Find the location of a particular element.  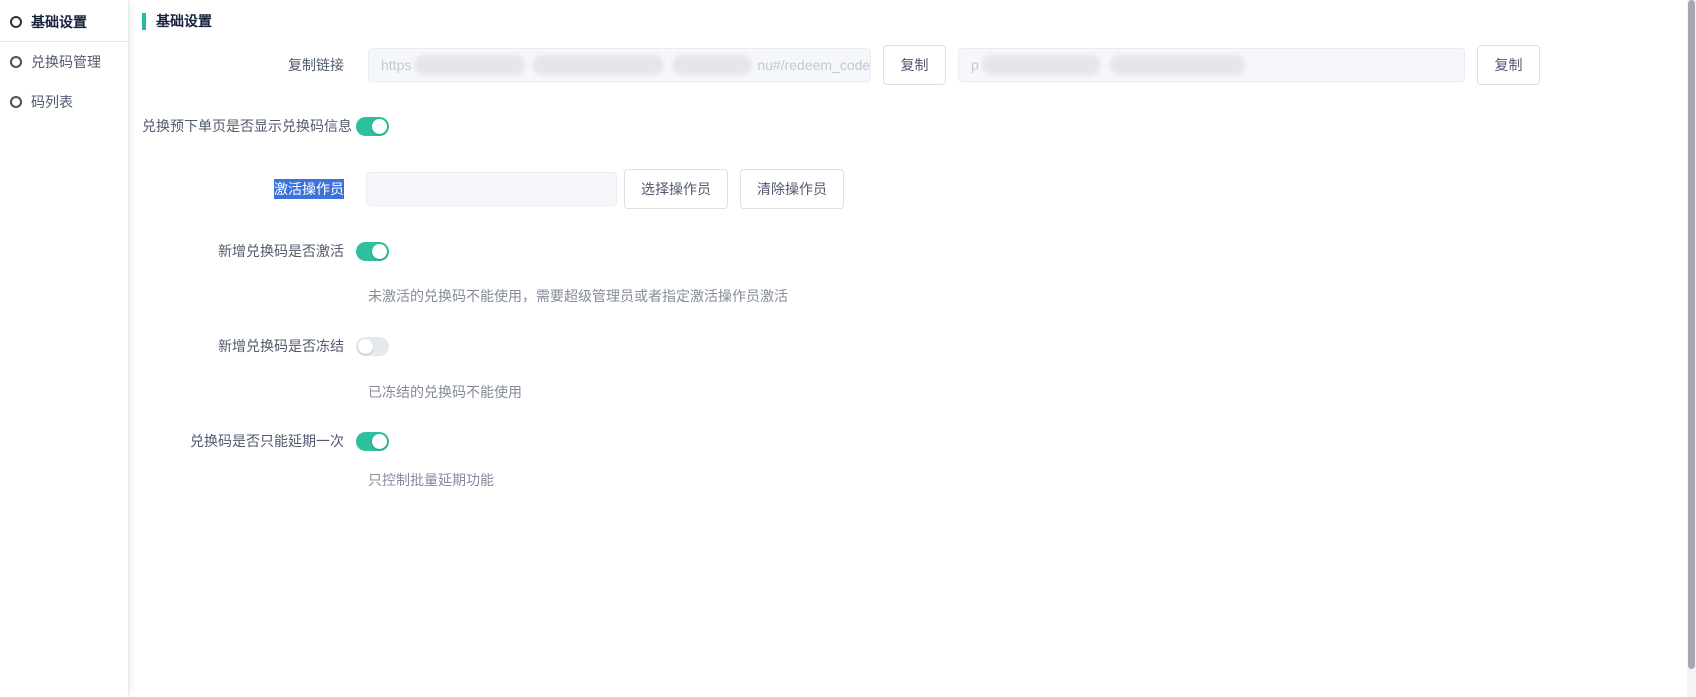

select-operator-button: 选择操作员 is located at coordinates (676, 189).